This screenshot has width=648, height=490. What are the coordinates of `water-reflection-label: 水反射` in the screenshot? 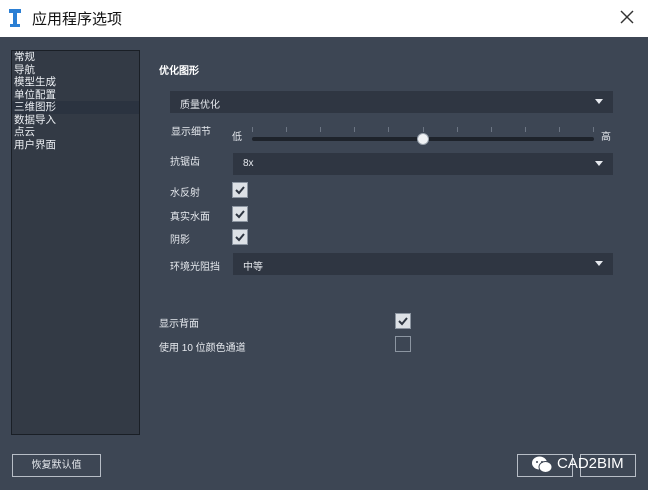 It's located at (185, 193).